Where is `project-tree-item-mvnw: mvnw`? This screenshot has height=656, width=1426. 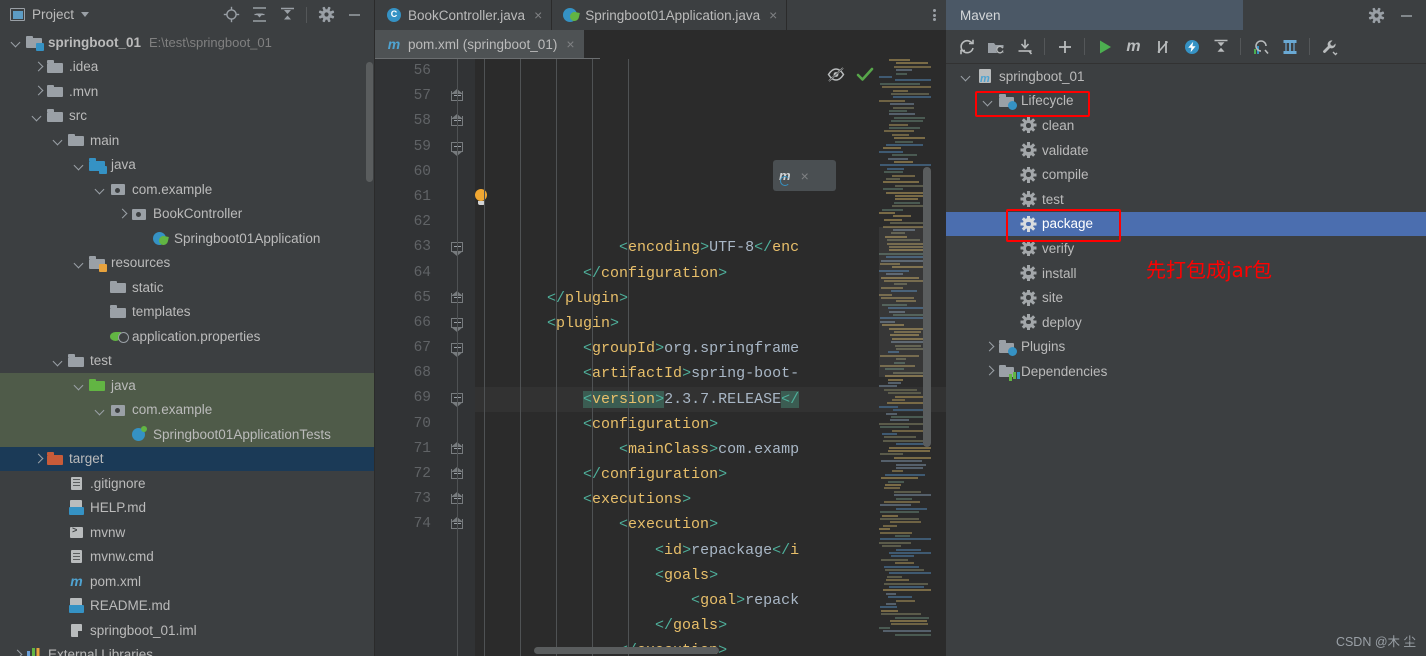 project-tree-item-mvnw: mvnw is located at coordinates (187, 532).